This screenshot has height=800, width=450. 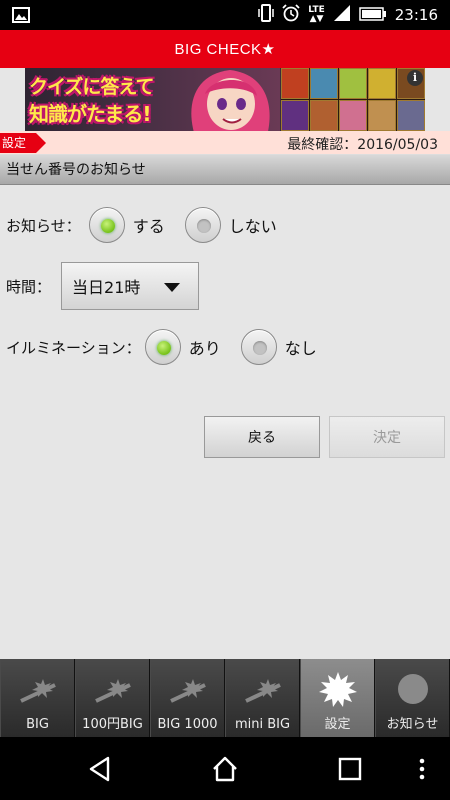 I want to click on tab-notices: お知らせ, so click(x=412, y=698).